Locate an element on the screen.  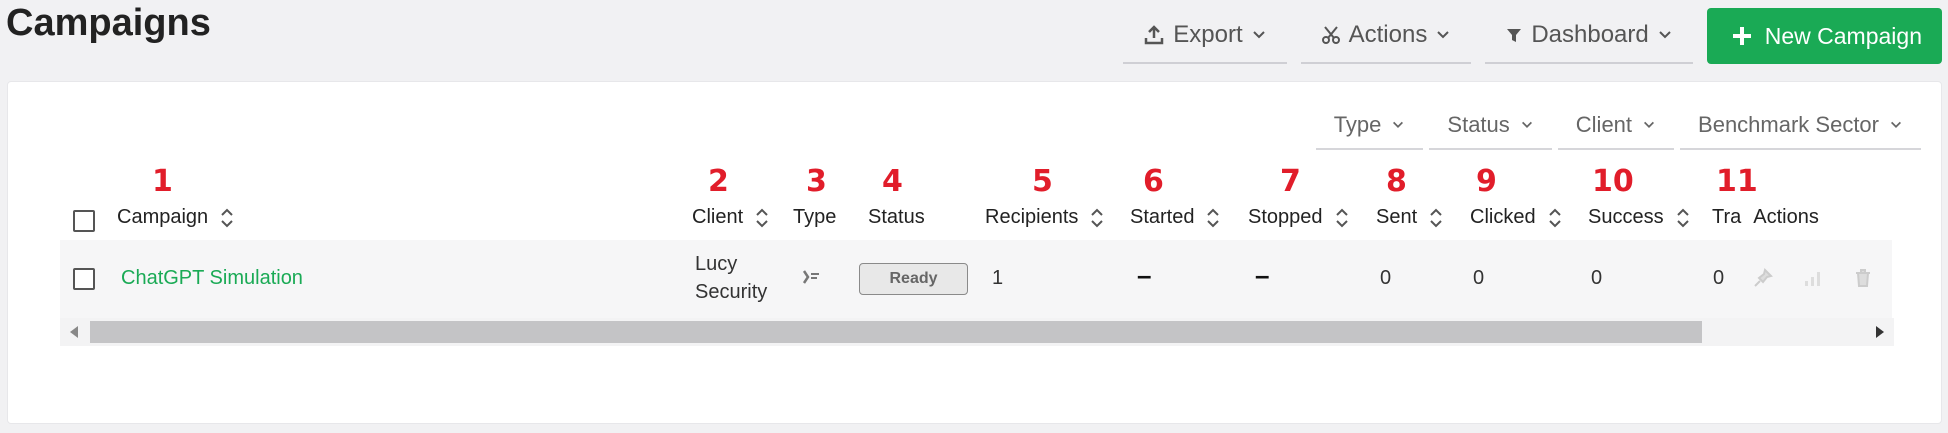
column-started: Started is located at coordinates (1175, 217).